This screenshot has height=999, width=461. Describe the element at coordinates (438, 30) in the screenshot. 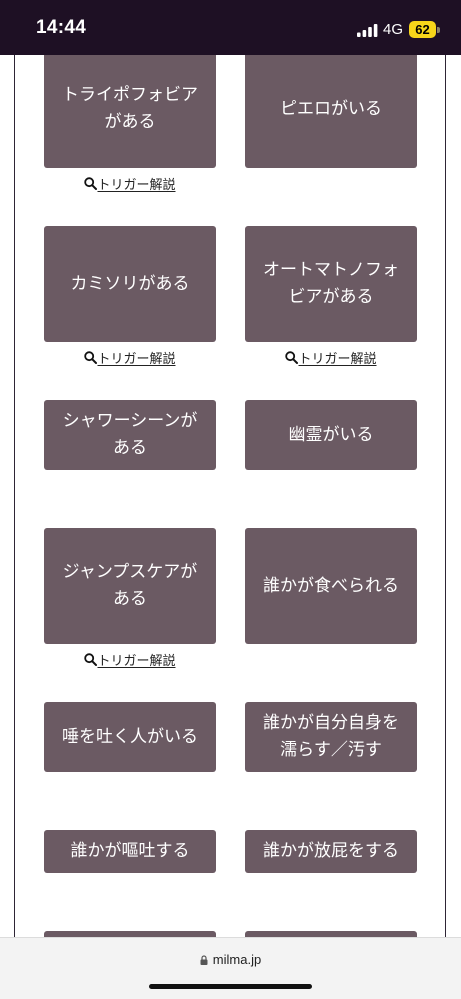

I see `battery-nub` at that location.